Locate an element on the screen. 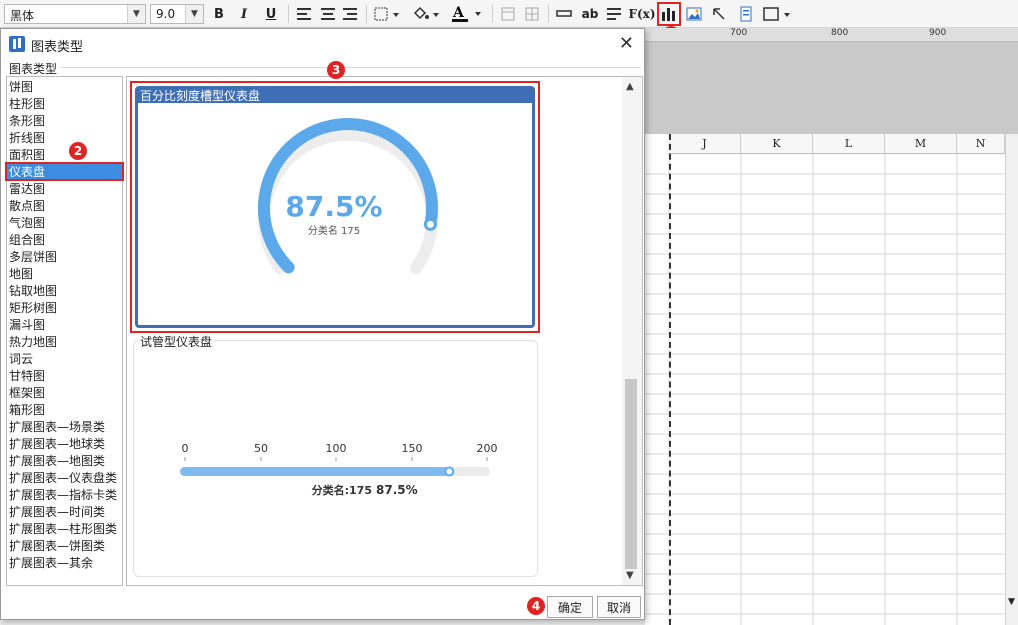 This screenshot has height=625, width=1018. chart-type-item: 饼图 is located at coordinates (64, 87).